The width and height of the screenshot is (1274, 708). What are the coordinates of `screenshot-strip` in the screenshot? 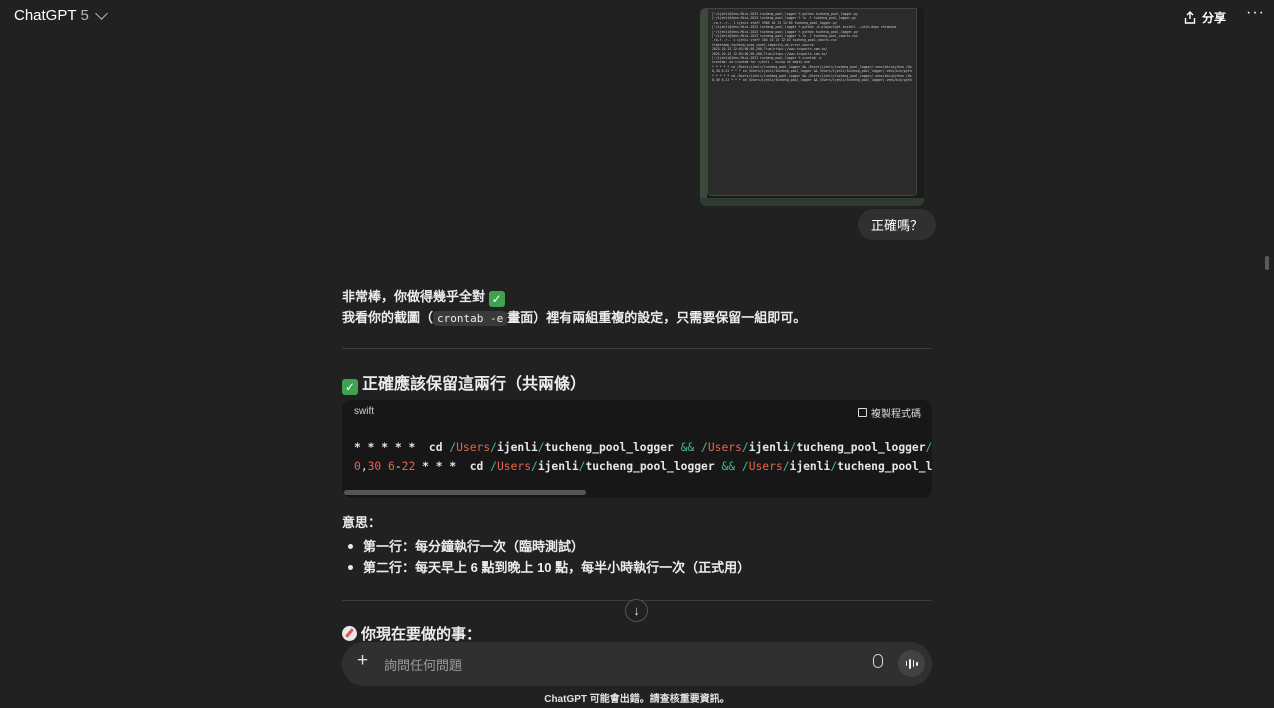 It's located at (812, 202).